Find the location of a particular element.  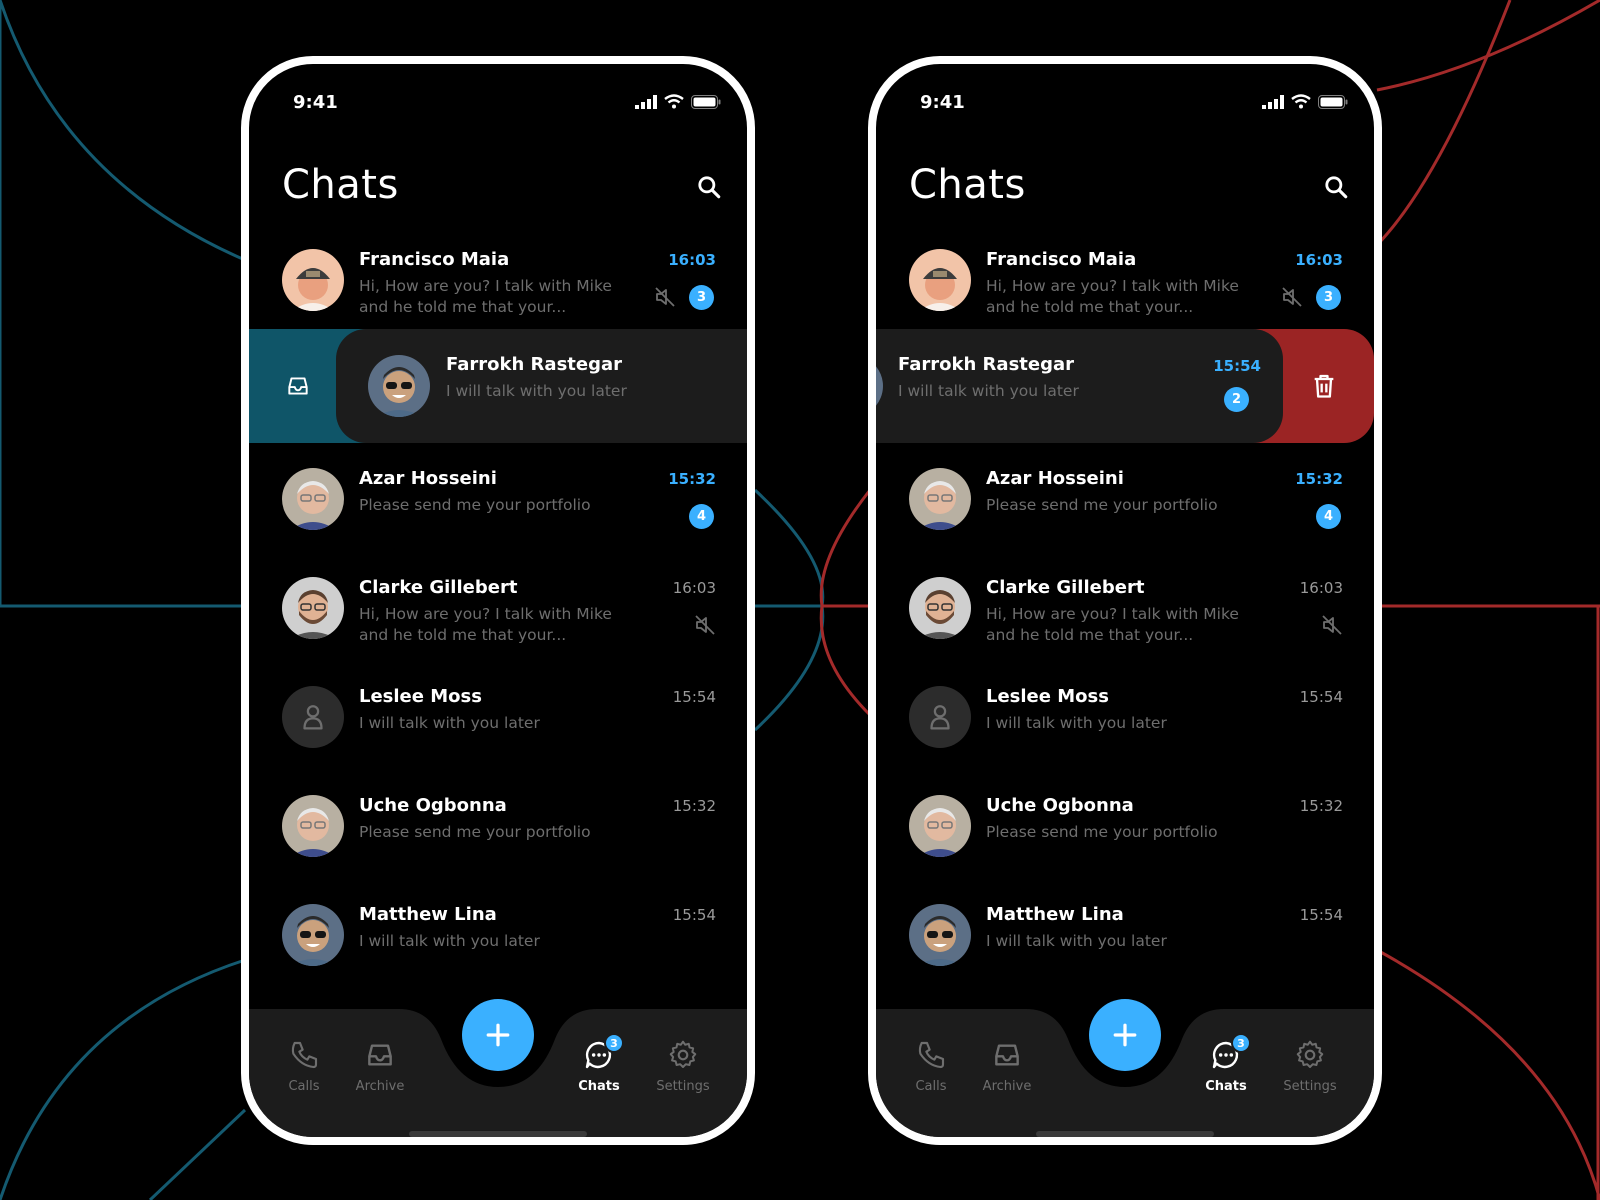

tab-label: Archive is located at coordinates (1007, 1086).